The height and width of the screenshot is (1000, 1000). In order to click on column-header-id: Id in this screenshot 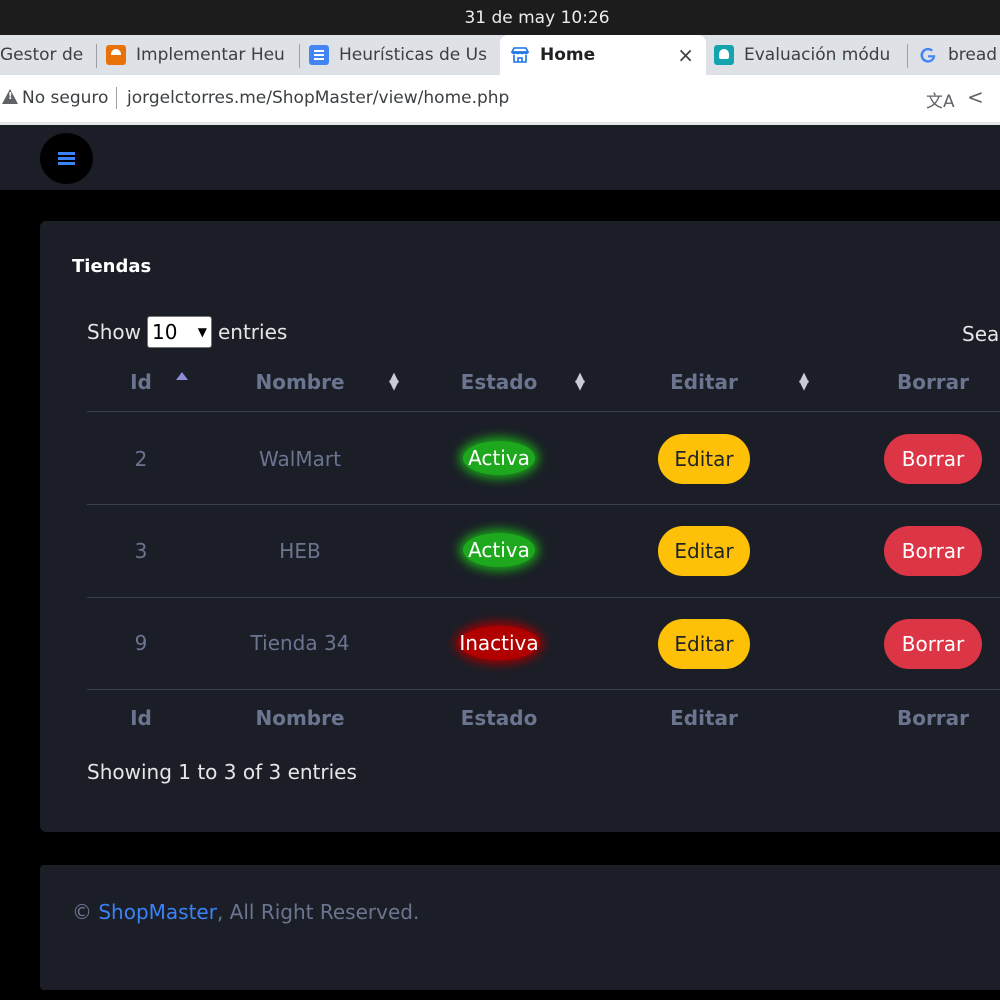, I will do `click(141, 382)`.